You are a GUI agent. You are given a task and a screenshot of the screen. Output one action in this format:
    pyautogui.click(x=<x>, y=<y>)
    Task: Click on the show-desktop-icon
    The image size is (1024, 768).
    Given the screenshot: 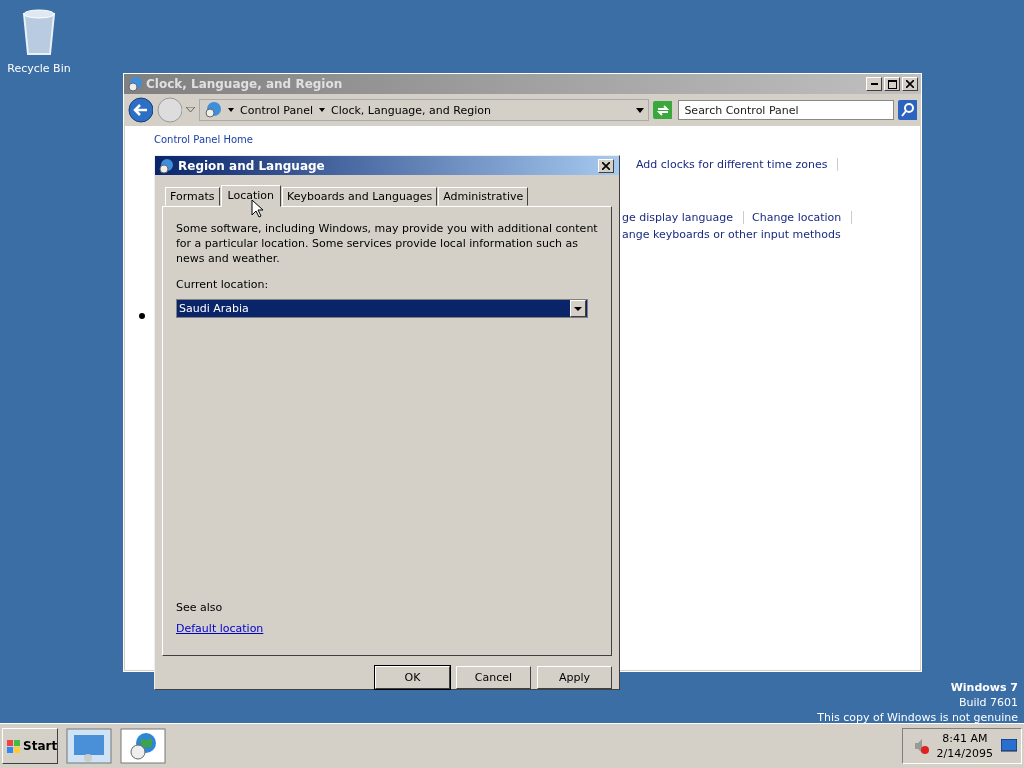 What is the action you would take?
    pyautogui.click(x=1009, y=746)
    